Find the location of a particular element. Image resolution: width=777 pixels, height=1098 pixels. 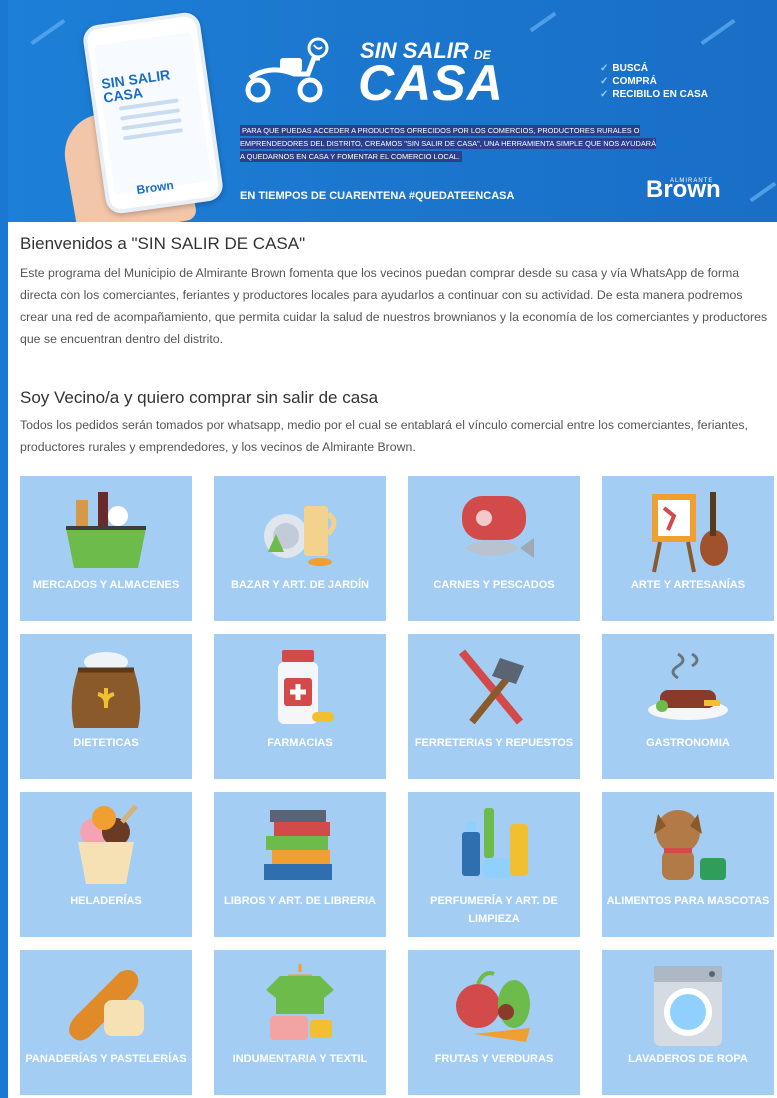

washing-machine-icon is located at coordinates (688, 1006).